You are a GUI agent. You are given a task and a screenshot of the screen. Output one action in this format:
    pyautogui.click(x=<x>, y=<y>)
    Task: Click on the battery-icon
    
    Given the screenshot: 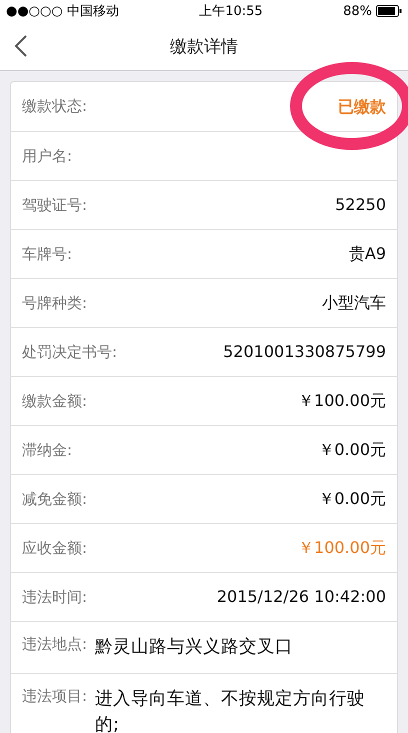 What is the action you would take?
    pyautogui.click(x=389, y=11)
    